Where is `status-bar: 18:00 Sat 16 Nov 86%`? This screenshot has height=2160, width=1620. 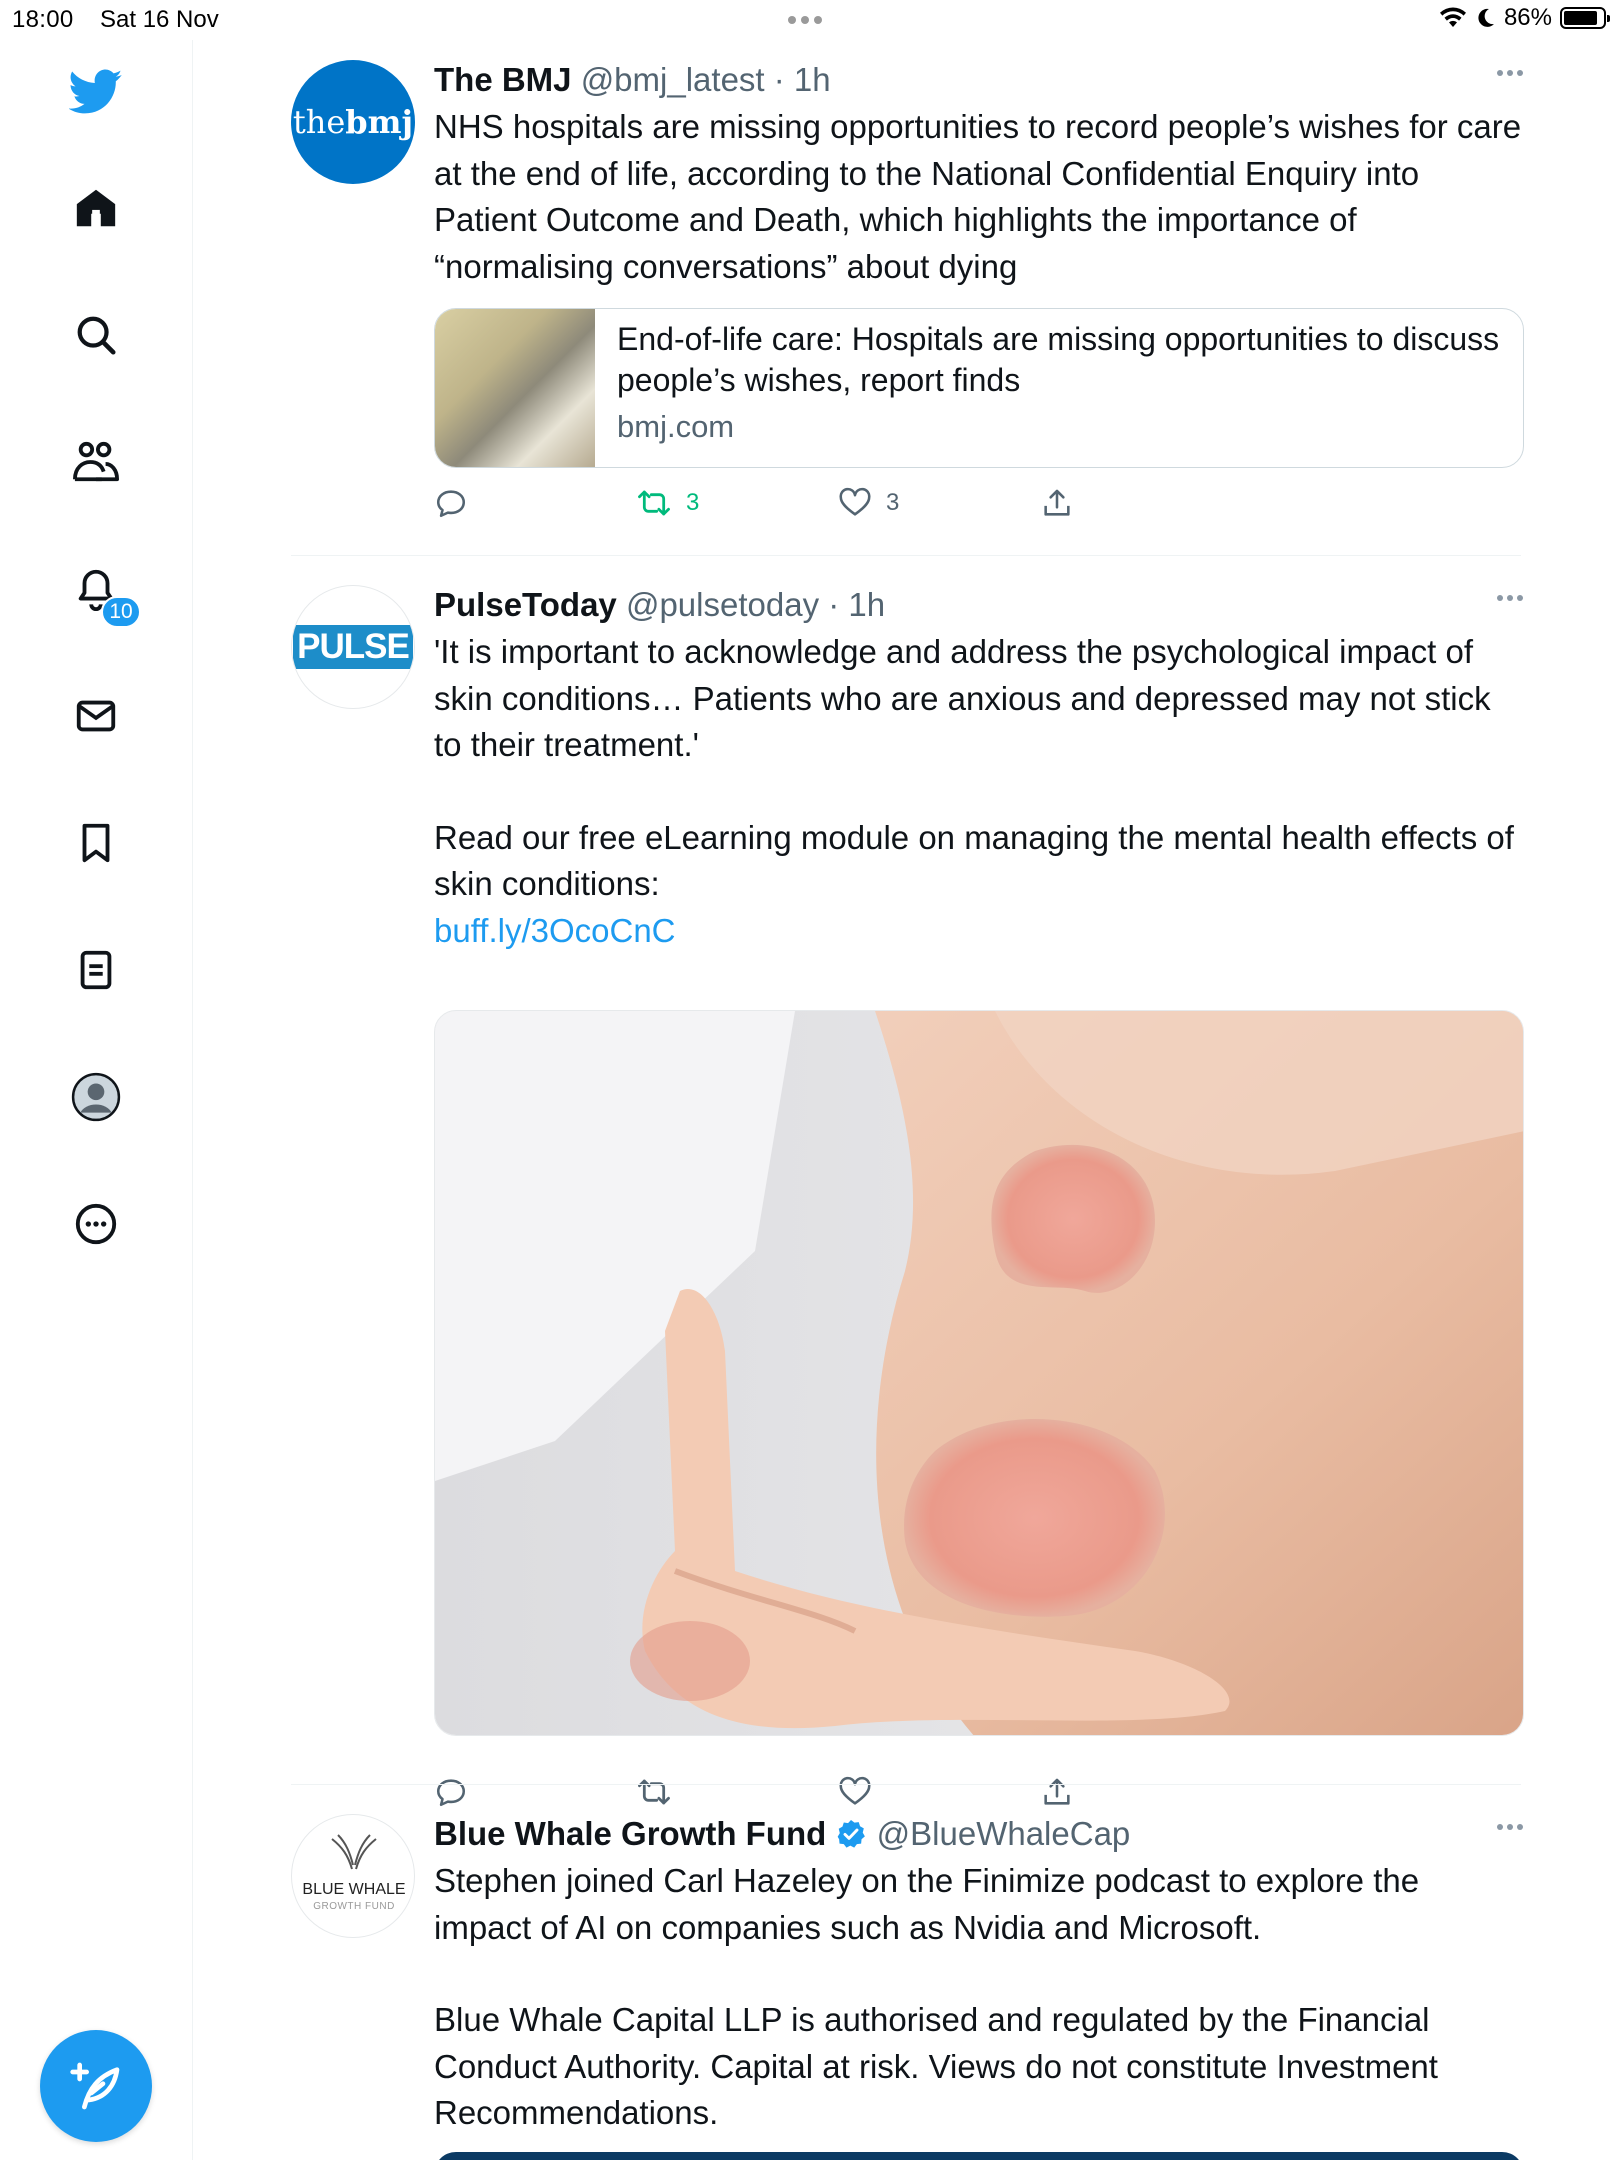 status-bar: 18:00 Sat 16 Nov 86% is located at coordinates (810, 20).